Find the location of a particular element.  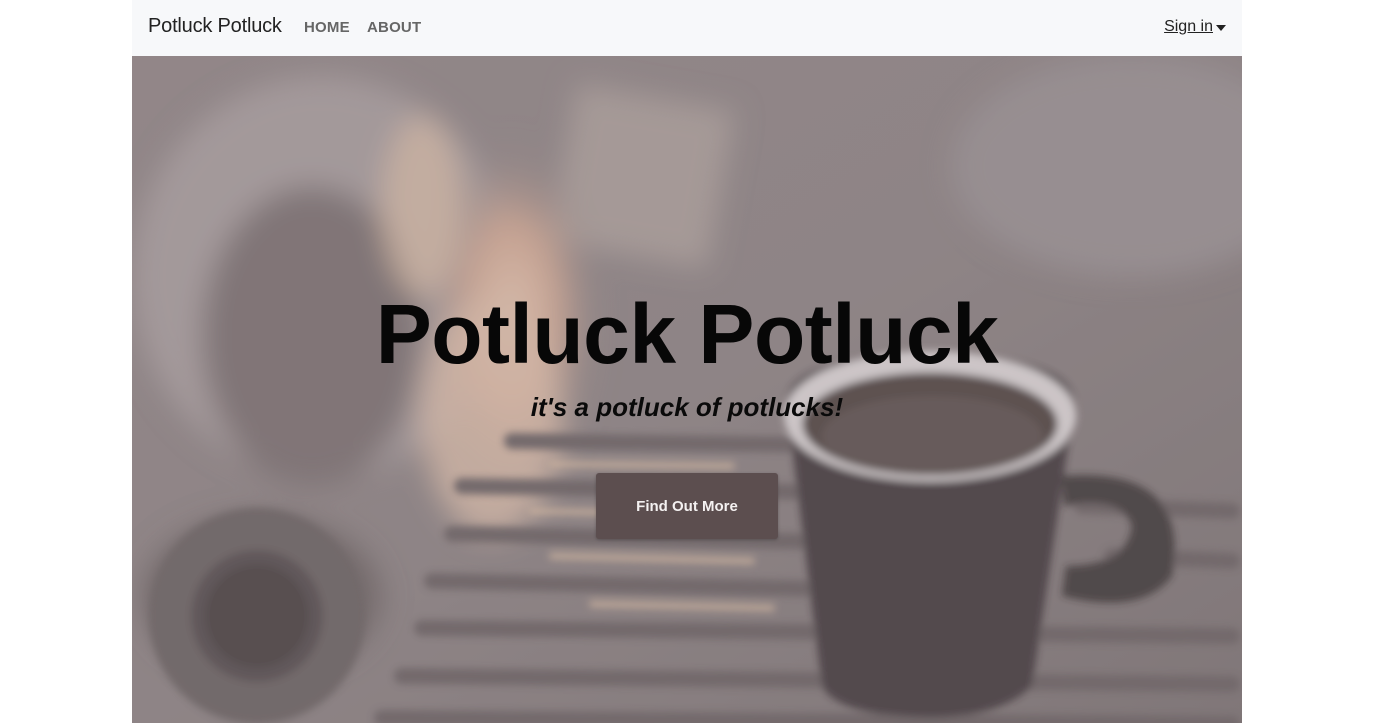

hero-tagline: it's a potluck of potlucks! is located at coordinates (687, 407).